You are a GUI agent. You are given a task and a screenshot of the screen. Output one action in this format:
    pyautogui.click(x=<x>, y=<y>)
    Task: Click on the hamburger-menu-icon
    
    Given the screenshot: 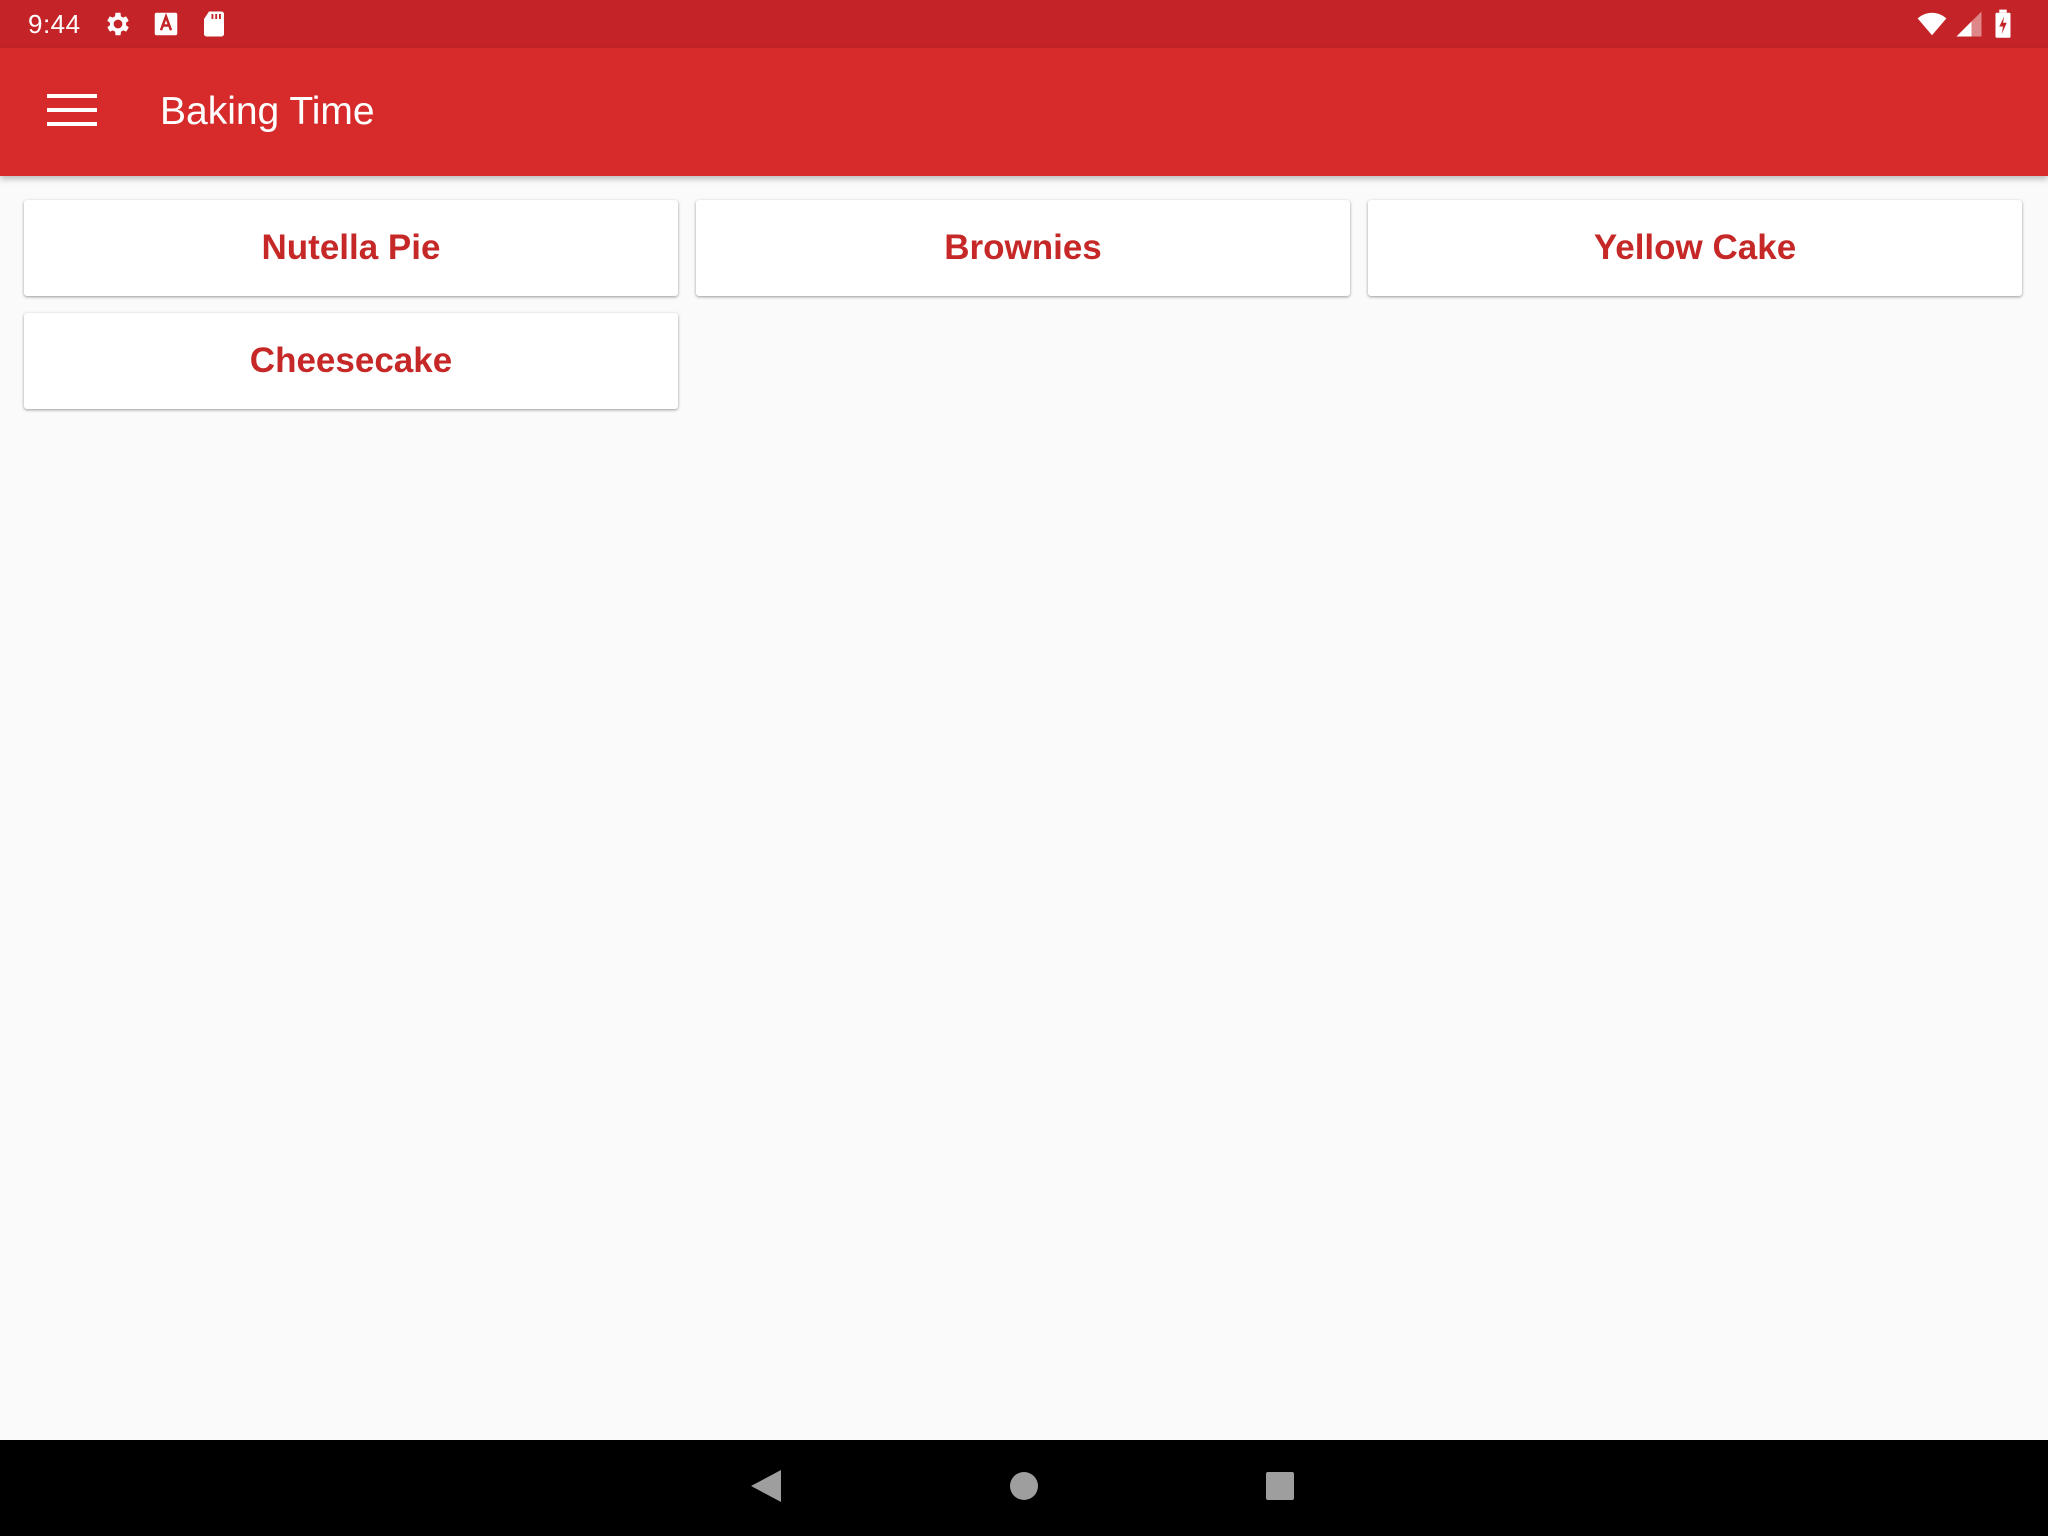 What is the action you would take?
    pyautogui.click(x=72, y=112)
    